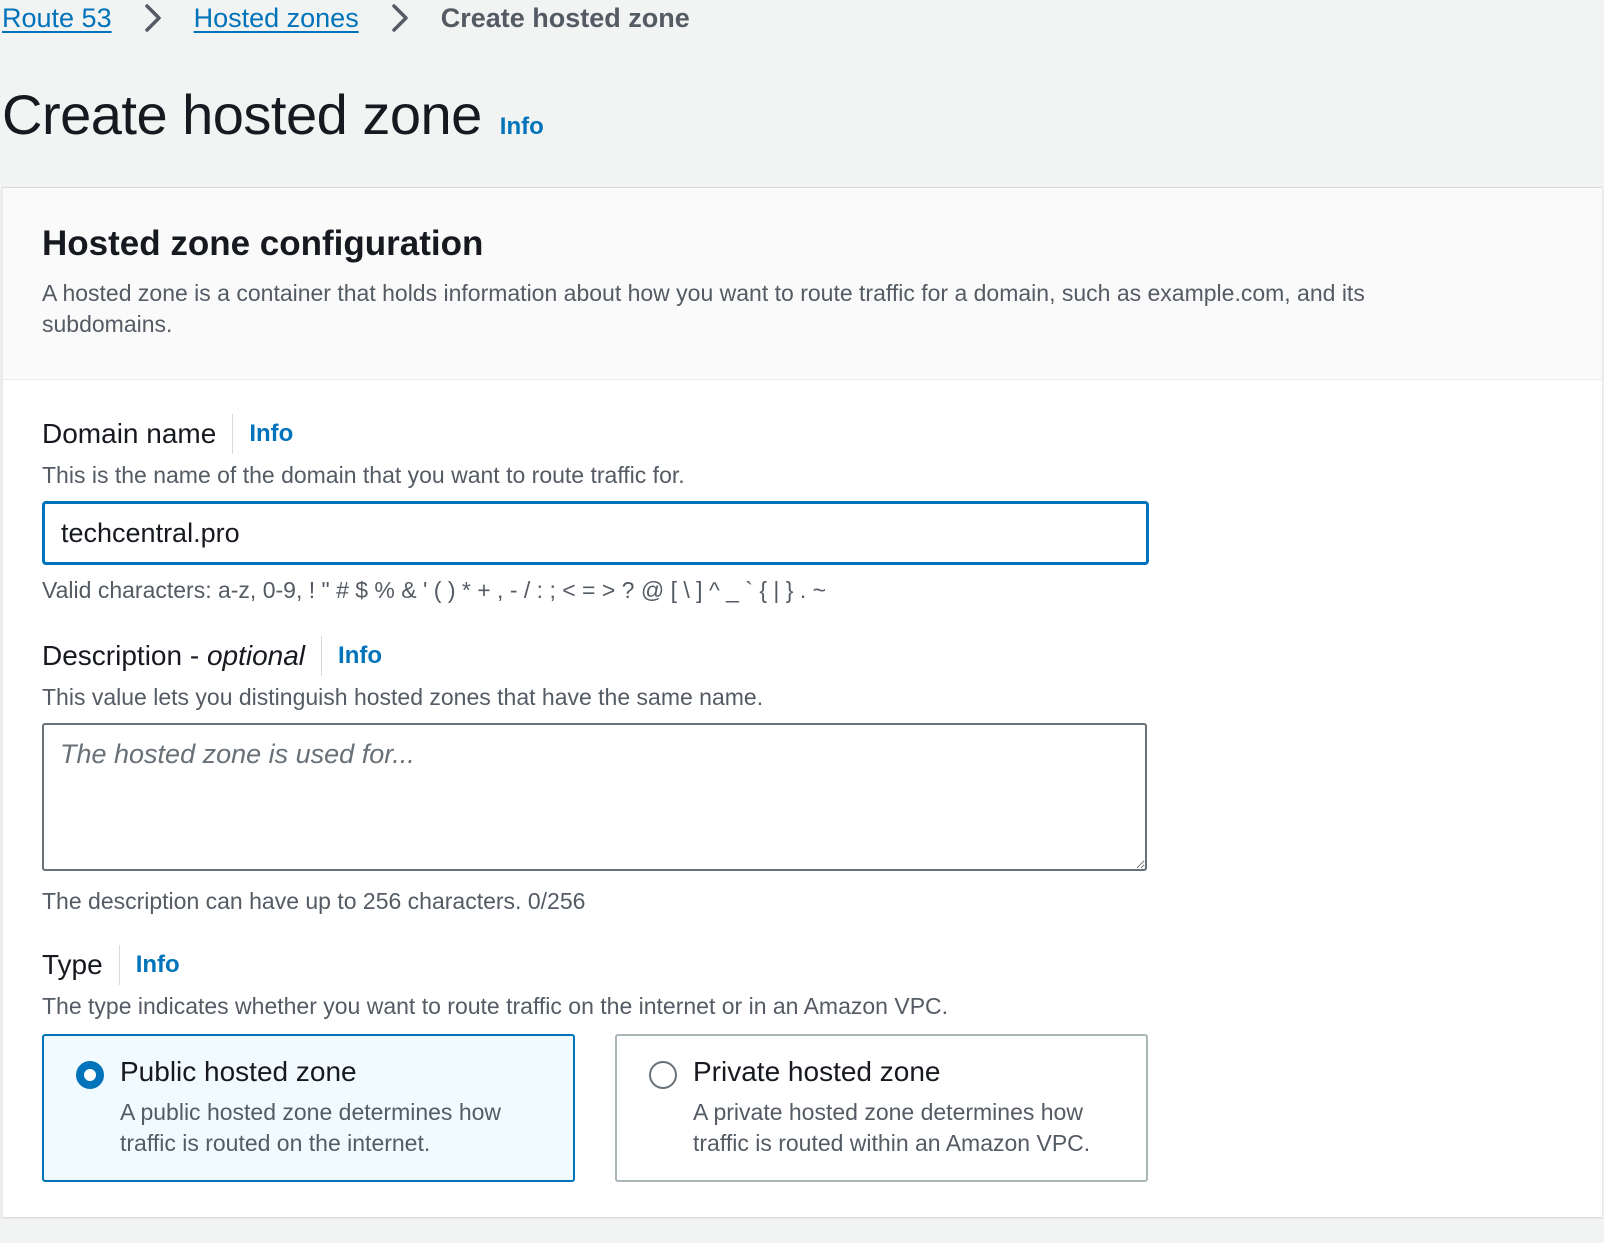 Image resolution: width=1604 pixels, height=1243 pixels. What do you see at coordinates (256, 655) in the screenshot?
I see `description-optional-text: optional` at bounding box center [256, 655].